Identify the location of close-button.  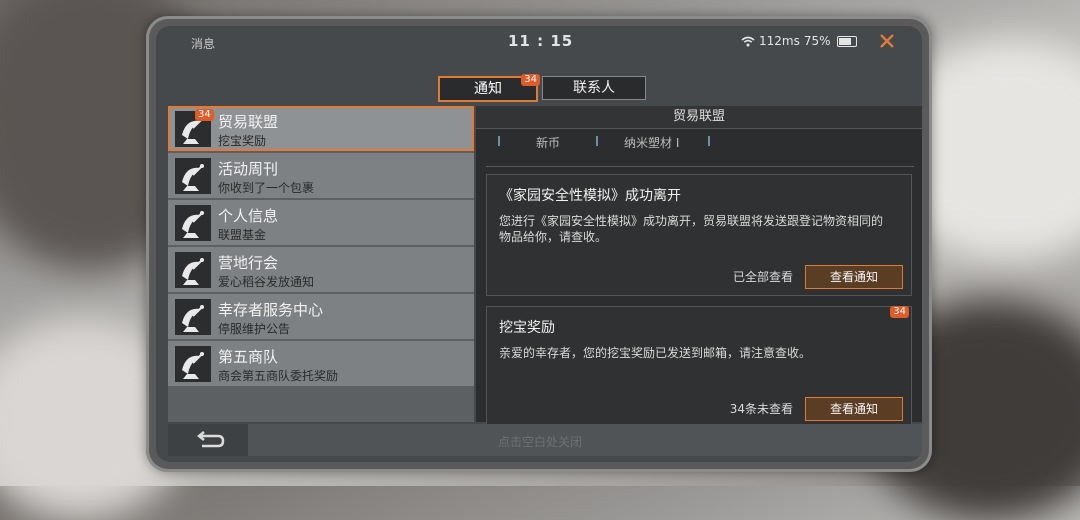
(887, 41).